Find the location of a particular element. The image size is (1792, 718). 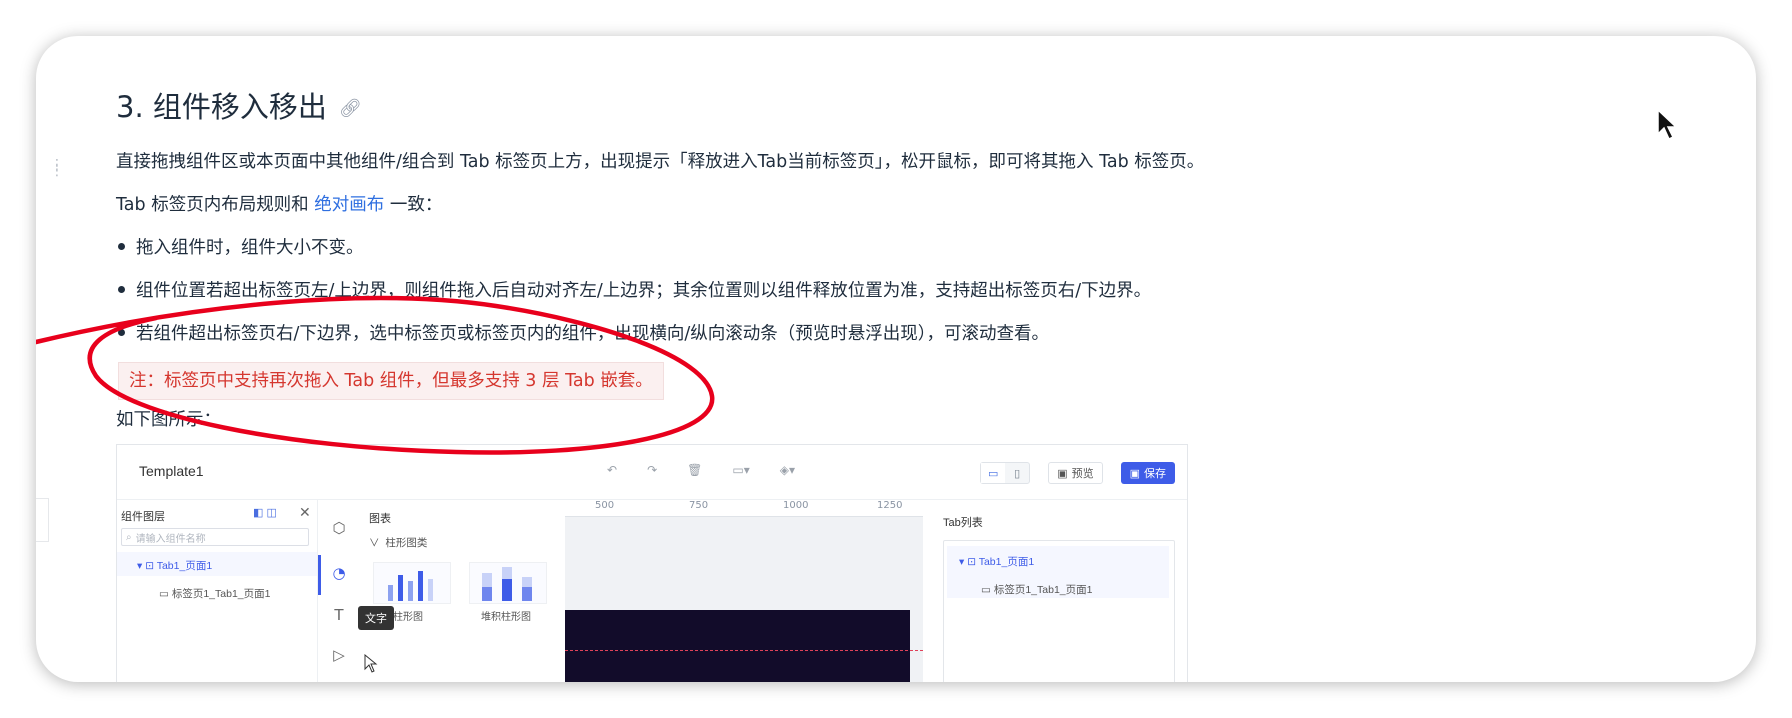

ruler-tick: 500 is located at coordinates (605, 505).